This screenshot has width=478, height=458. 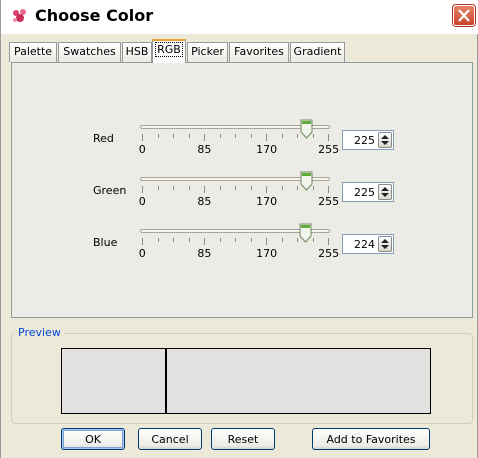 What do you see at coordinates (94, 15) in the screenshot?
I see `window-title: Choose Color` at bounding box center [94, 15].